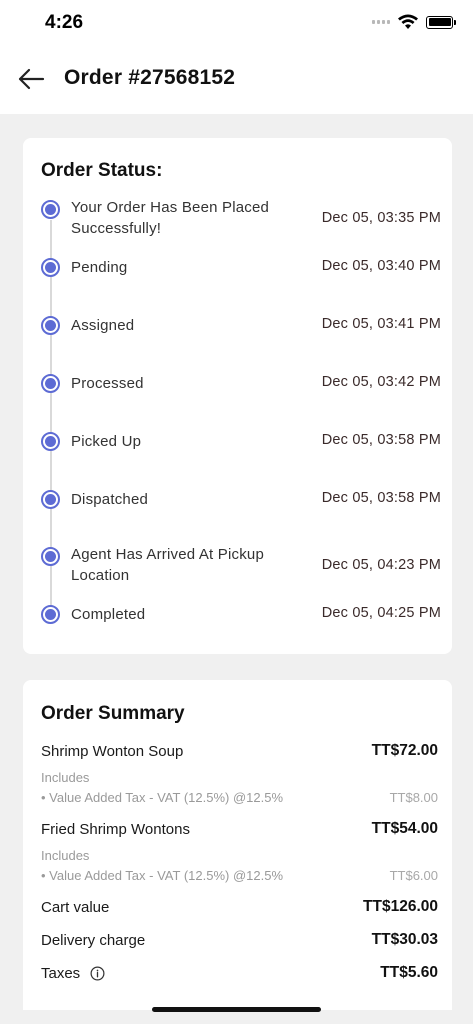 The height and width of the screenshot is (1024, 473). What do you see at coordinates (99, 267) in the screenshot?
I see `step-label: Pending` at bounding box center [99, 267].